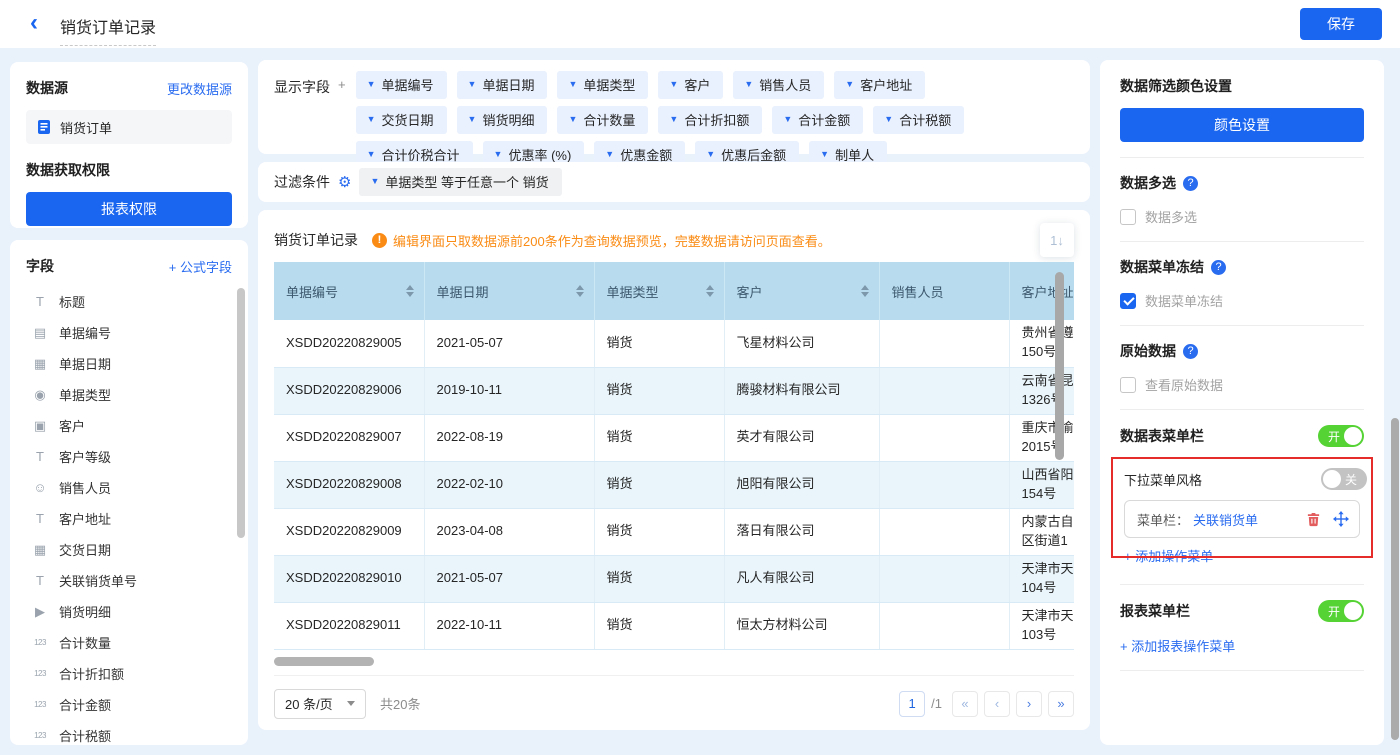  What do you see at coordinates (609, 120) in the screenshot?
I see `chip-label: 合计数量` at bounding box center [609, 120].